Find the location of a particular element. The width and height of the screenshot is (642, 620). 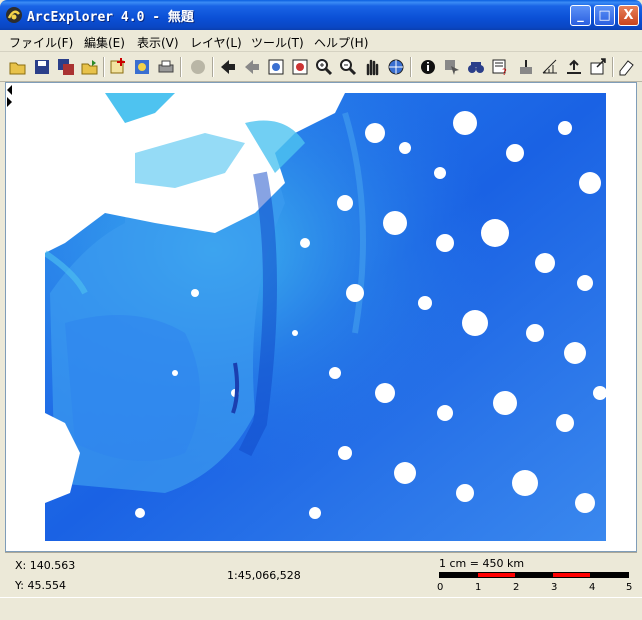

scalebar-tick: 1 is located at coordinates (478, 587).